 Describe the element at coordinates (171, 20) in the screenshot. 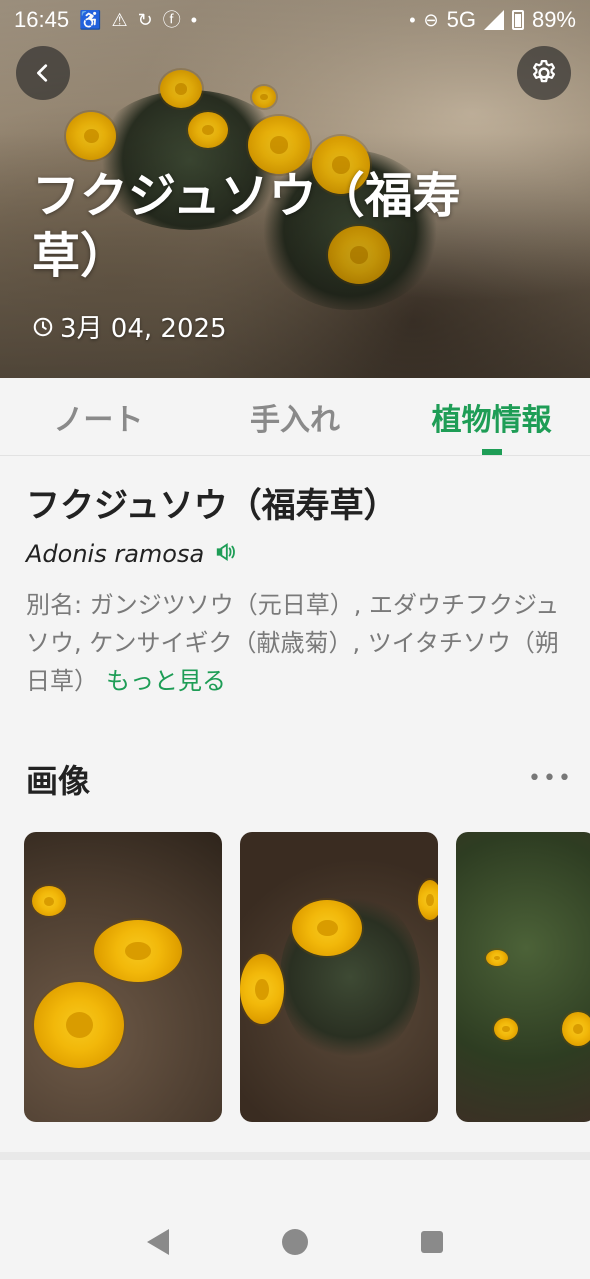

I see `facebook-icon: ⓕ` at that location.